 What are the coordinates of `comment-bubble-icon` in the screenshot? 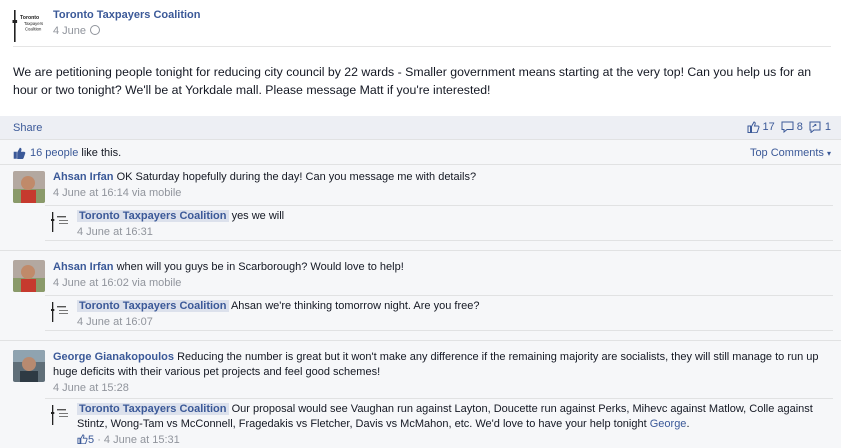 It's located at (787, 127).